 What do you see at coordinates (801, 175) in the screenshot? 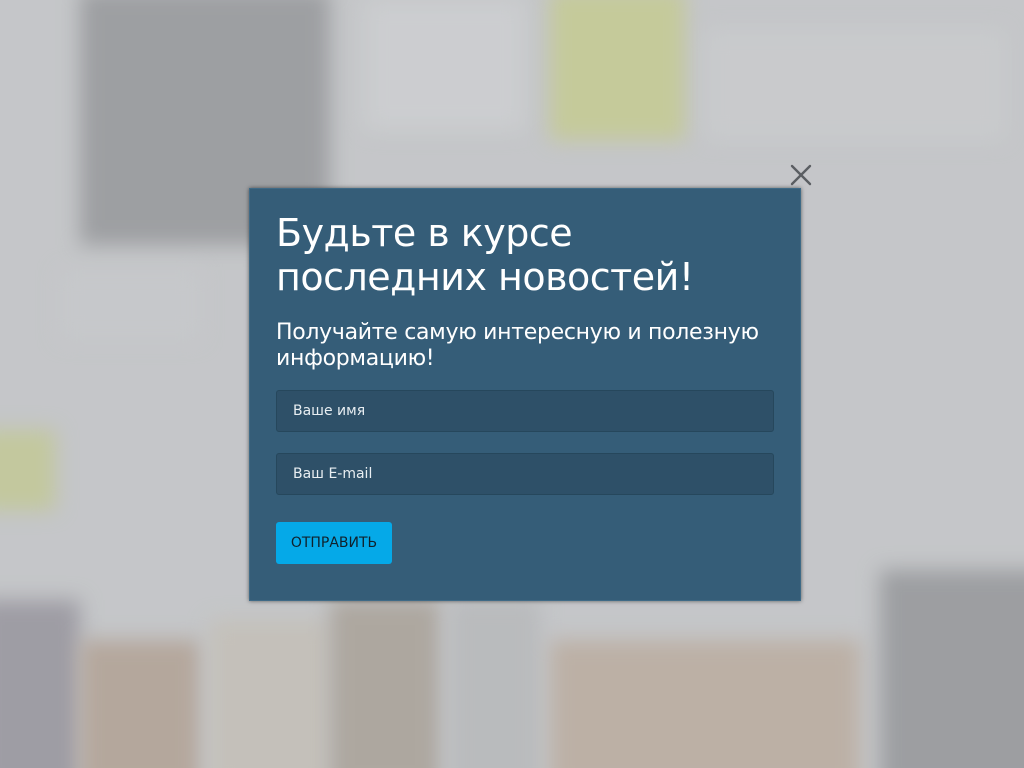
I see `close-icon` at bounding box center [801, 175].